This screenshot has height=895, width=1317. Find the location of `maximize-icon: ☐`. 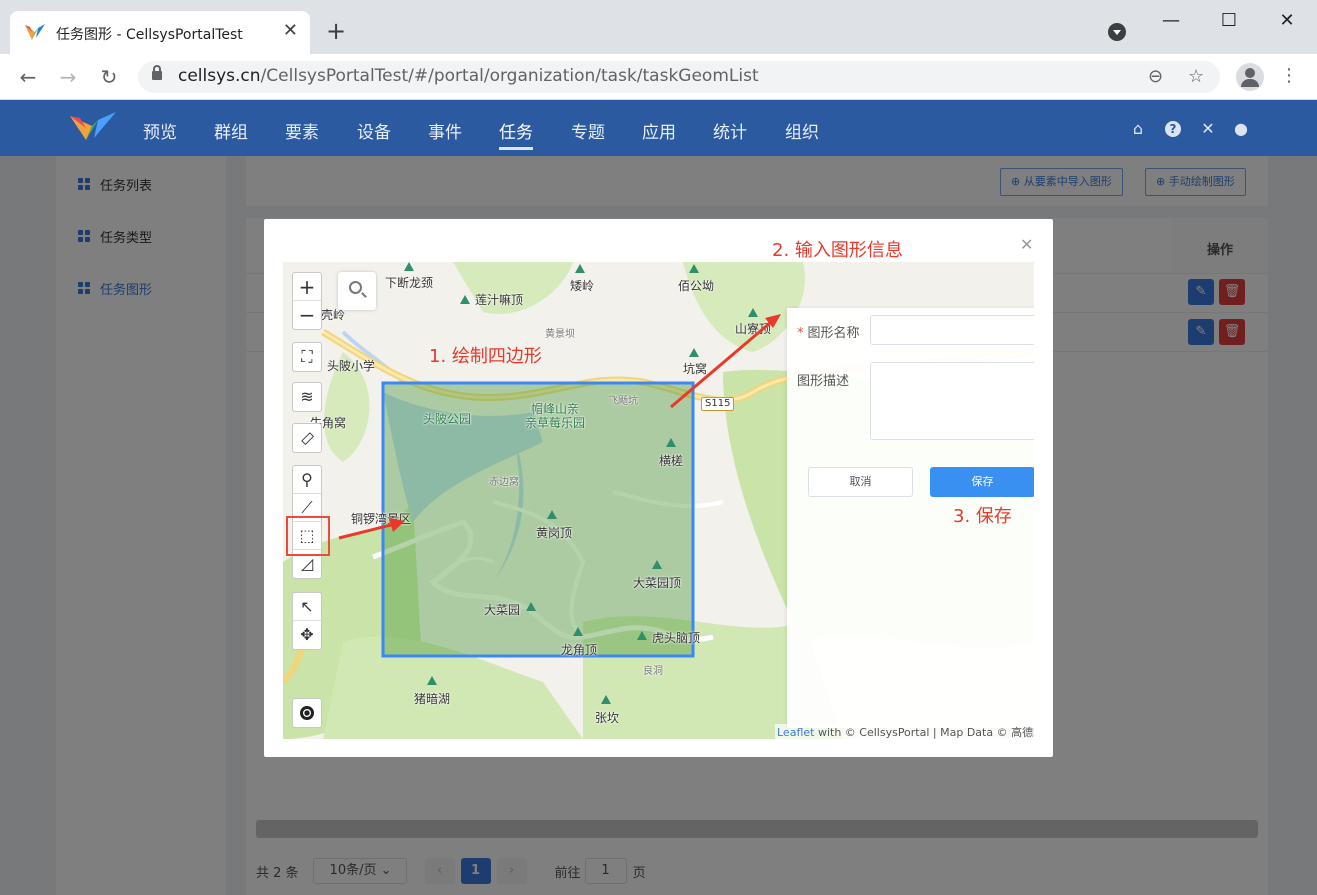

maximize-icon: ☐ is located at coordinates (1229, 23).